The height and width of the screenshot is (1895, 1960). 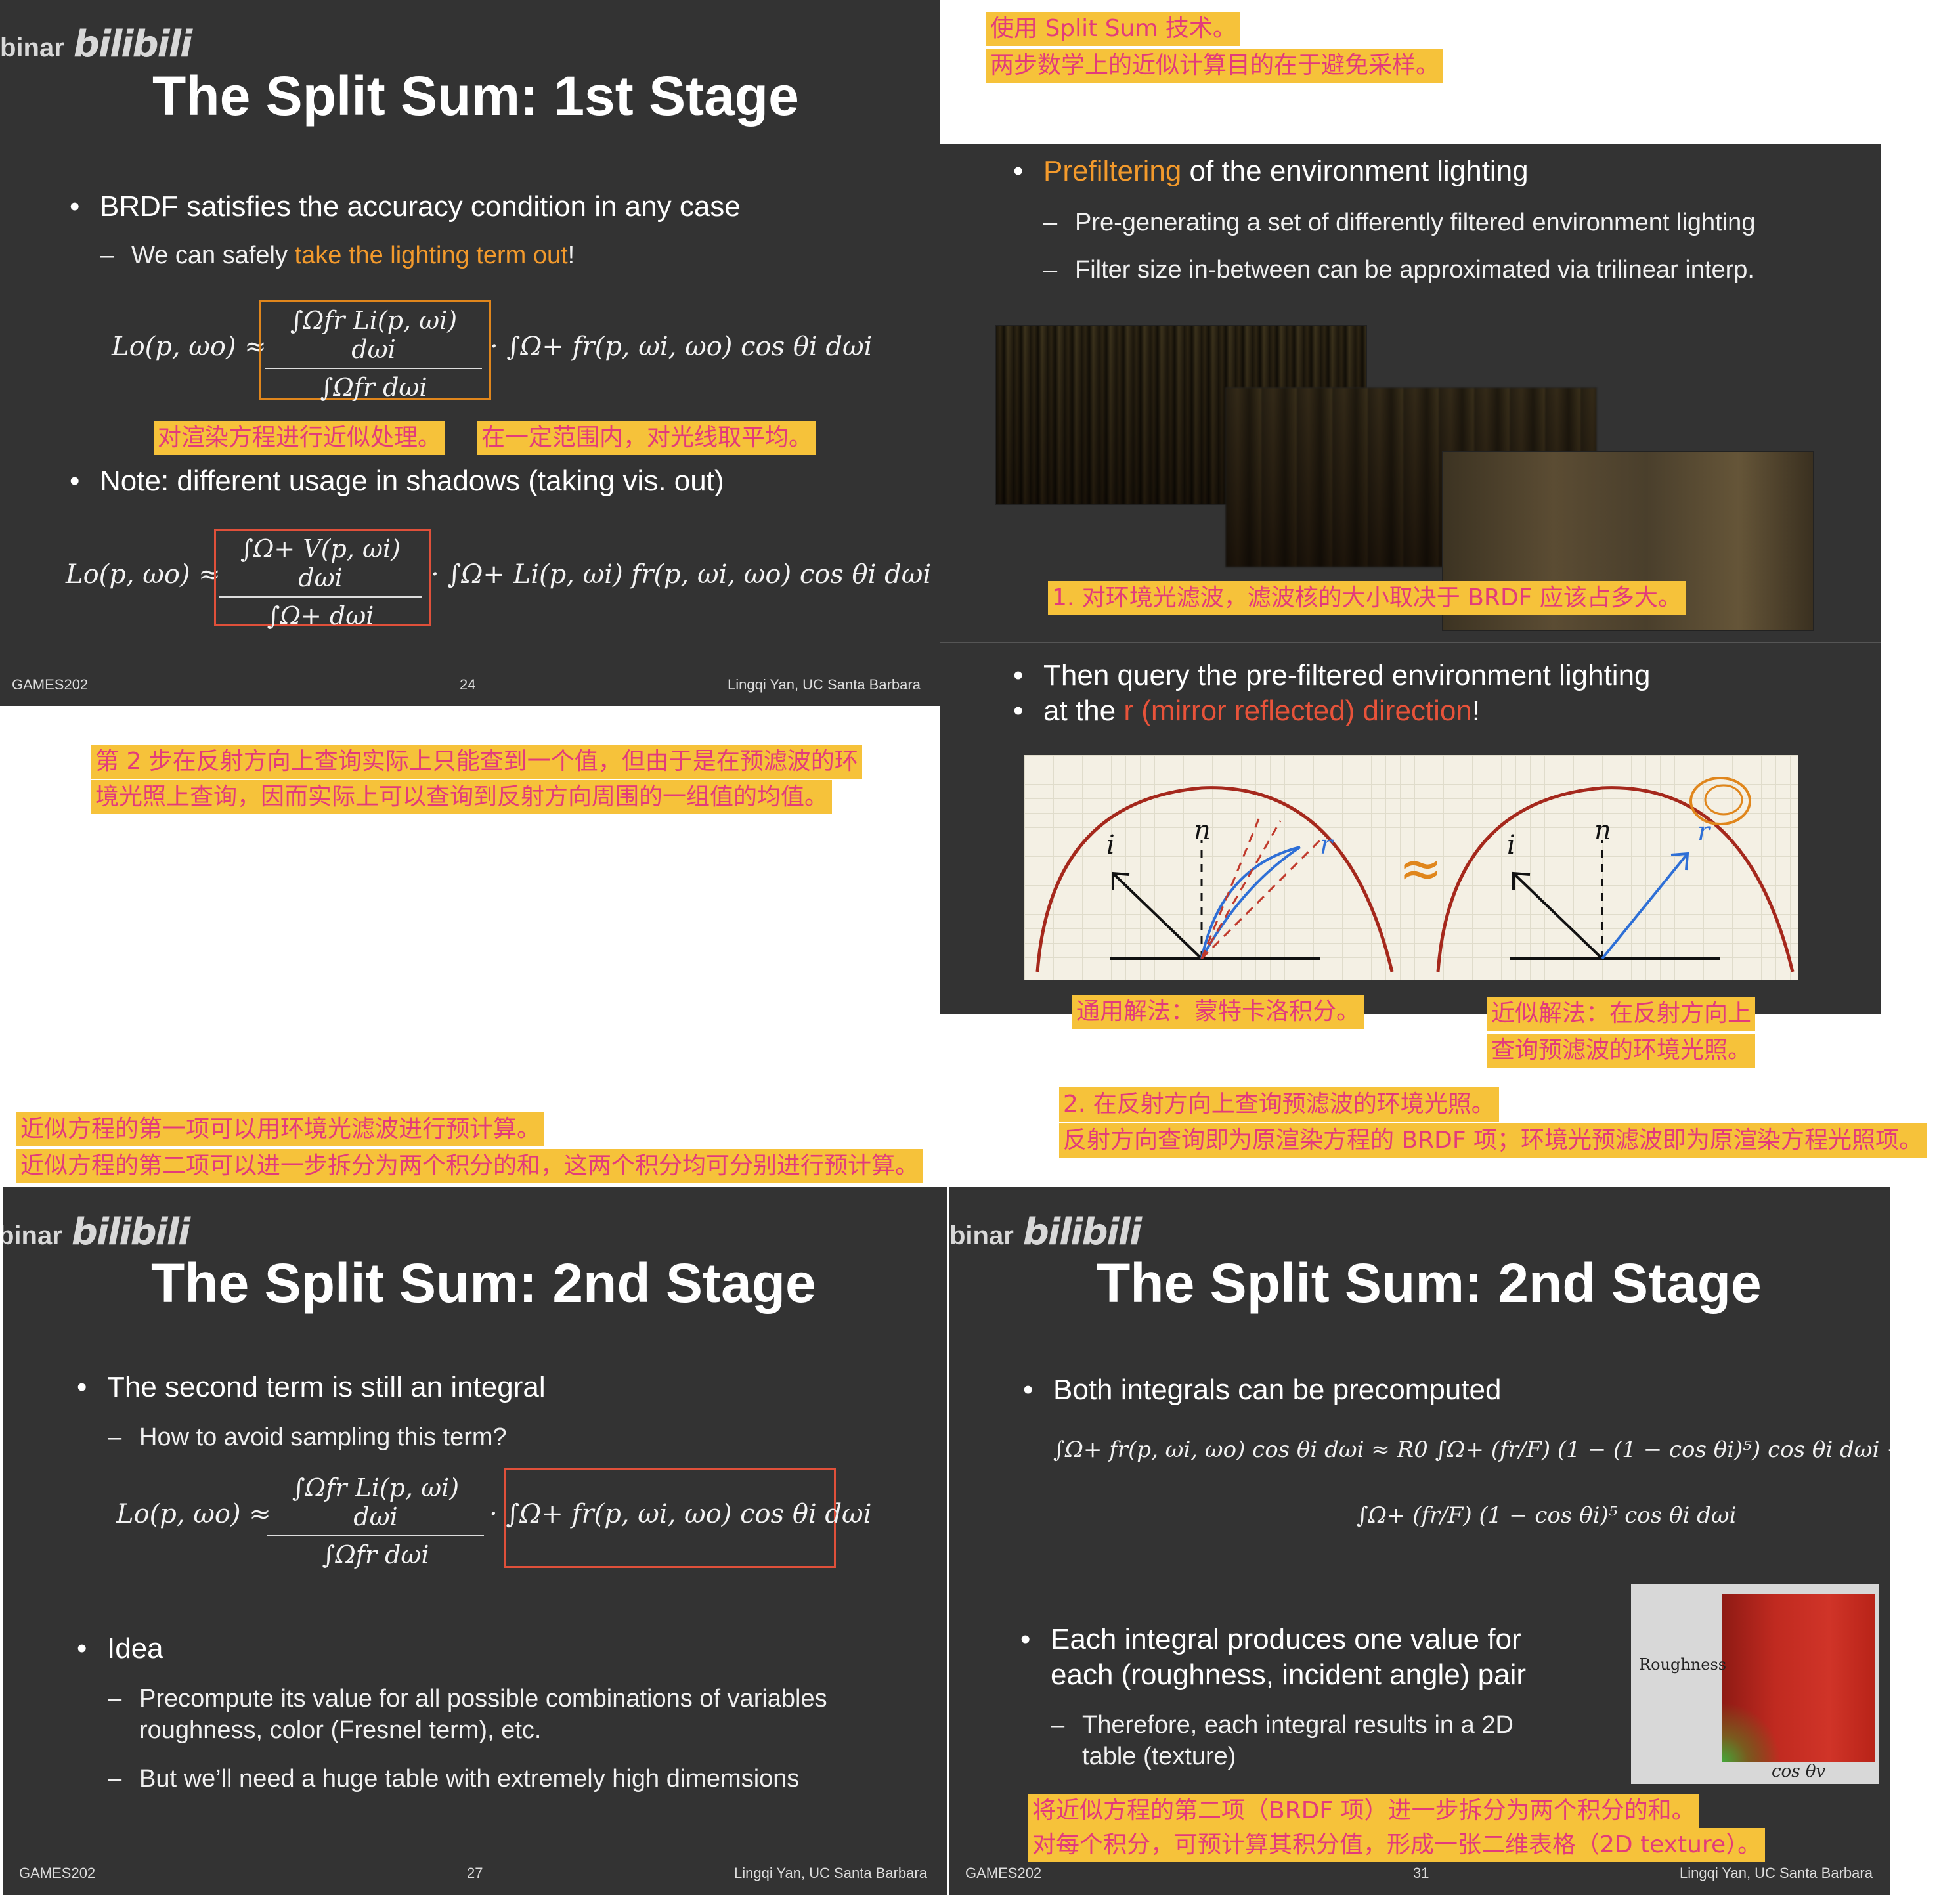 I want to click on note-slide4-2: 对每个积分，可预计算其积分值，形成一张二维表格（2D texture）。, so click(x=1397, y=1845).